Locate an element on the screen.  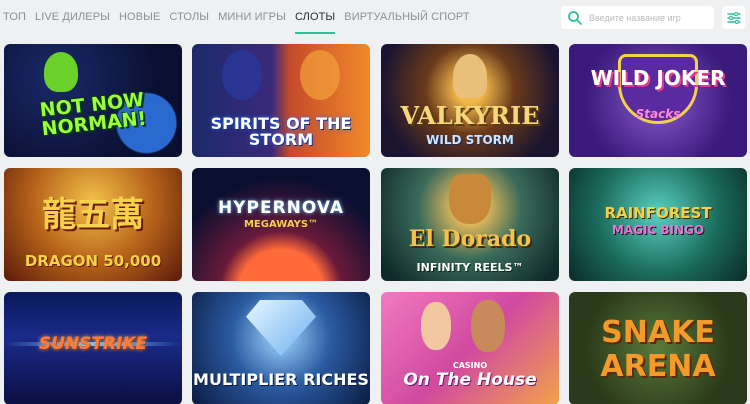
game-tile-rainforest-magic-bingo: RAINFOREST MAGIC BINGO is located at coordinates (658, 224).